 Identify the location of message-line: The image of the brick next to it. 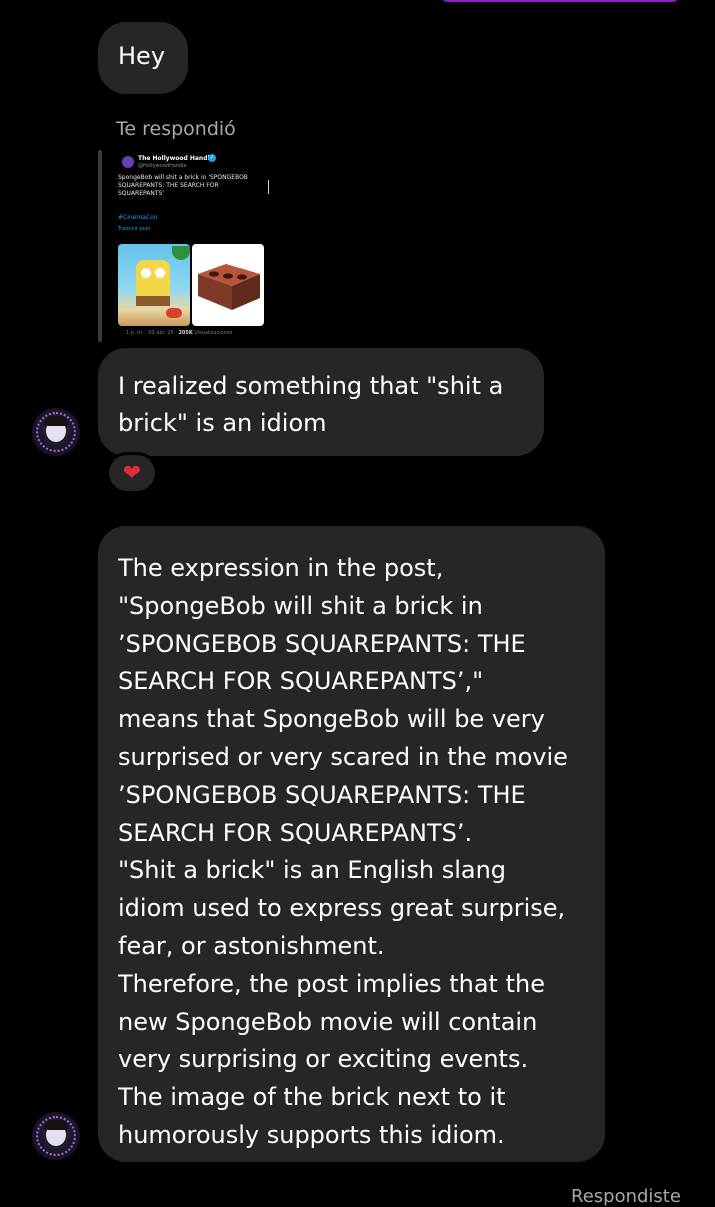
(312, 1097).